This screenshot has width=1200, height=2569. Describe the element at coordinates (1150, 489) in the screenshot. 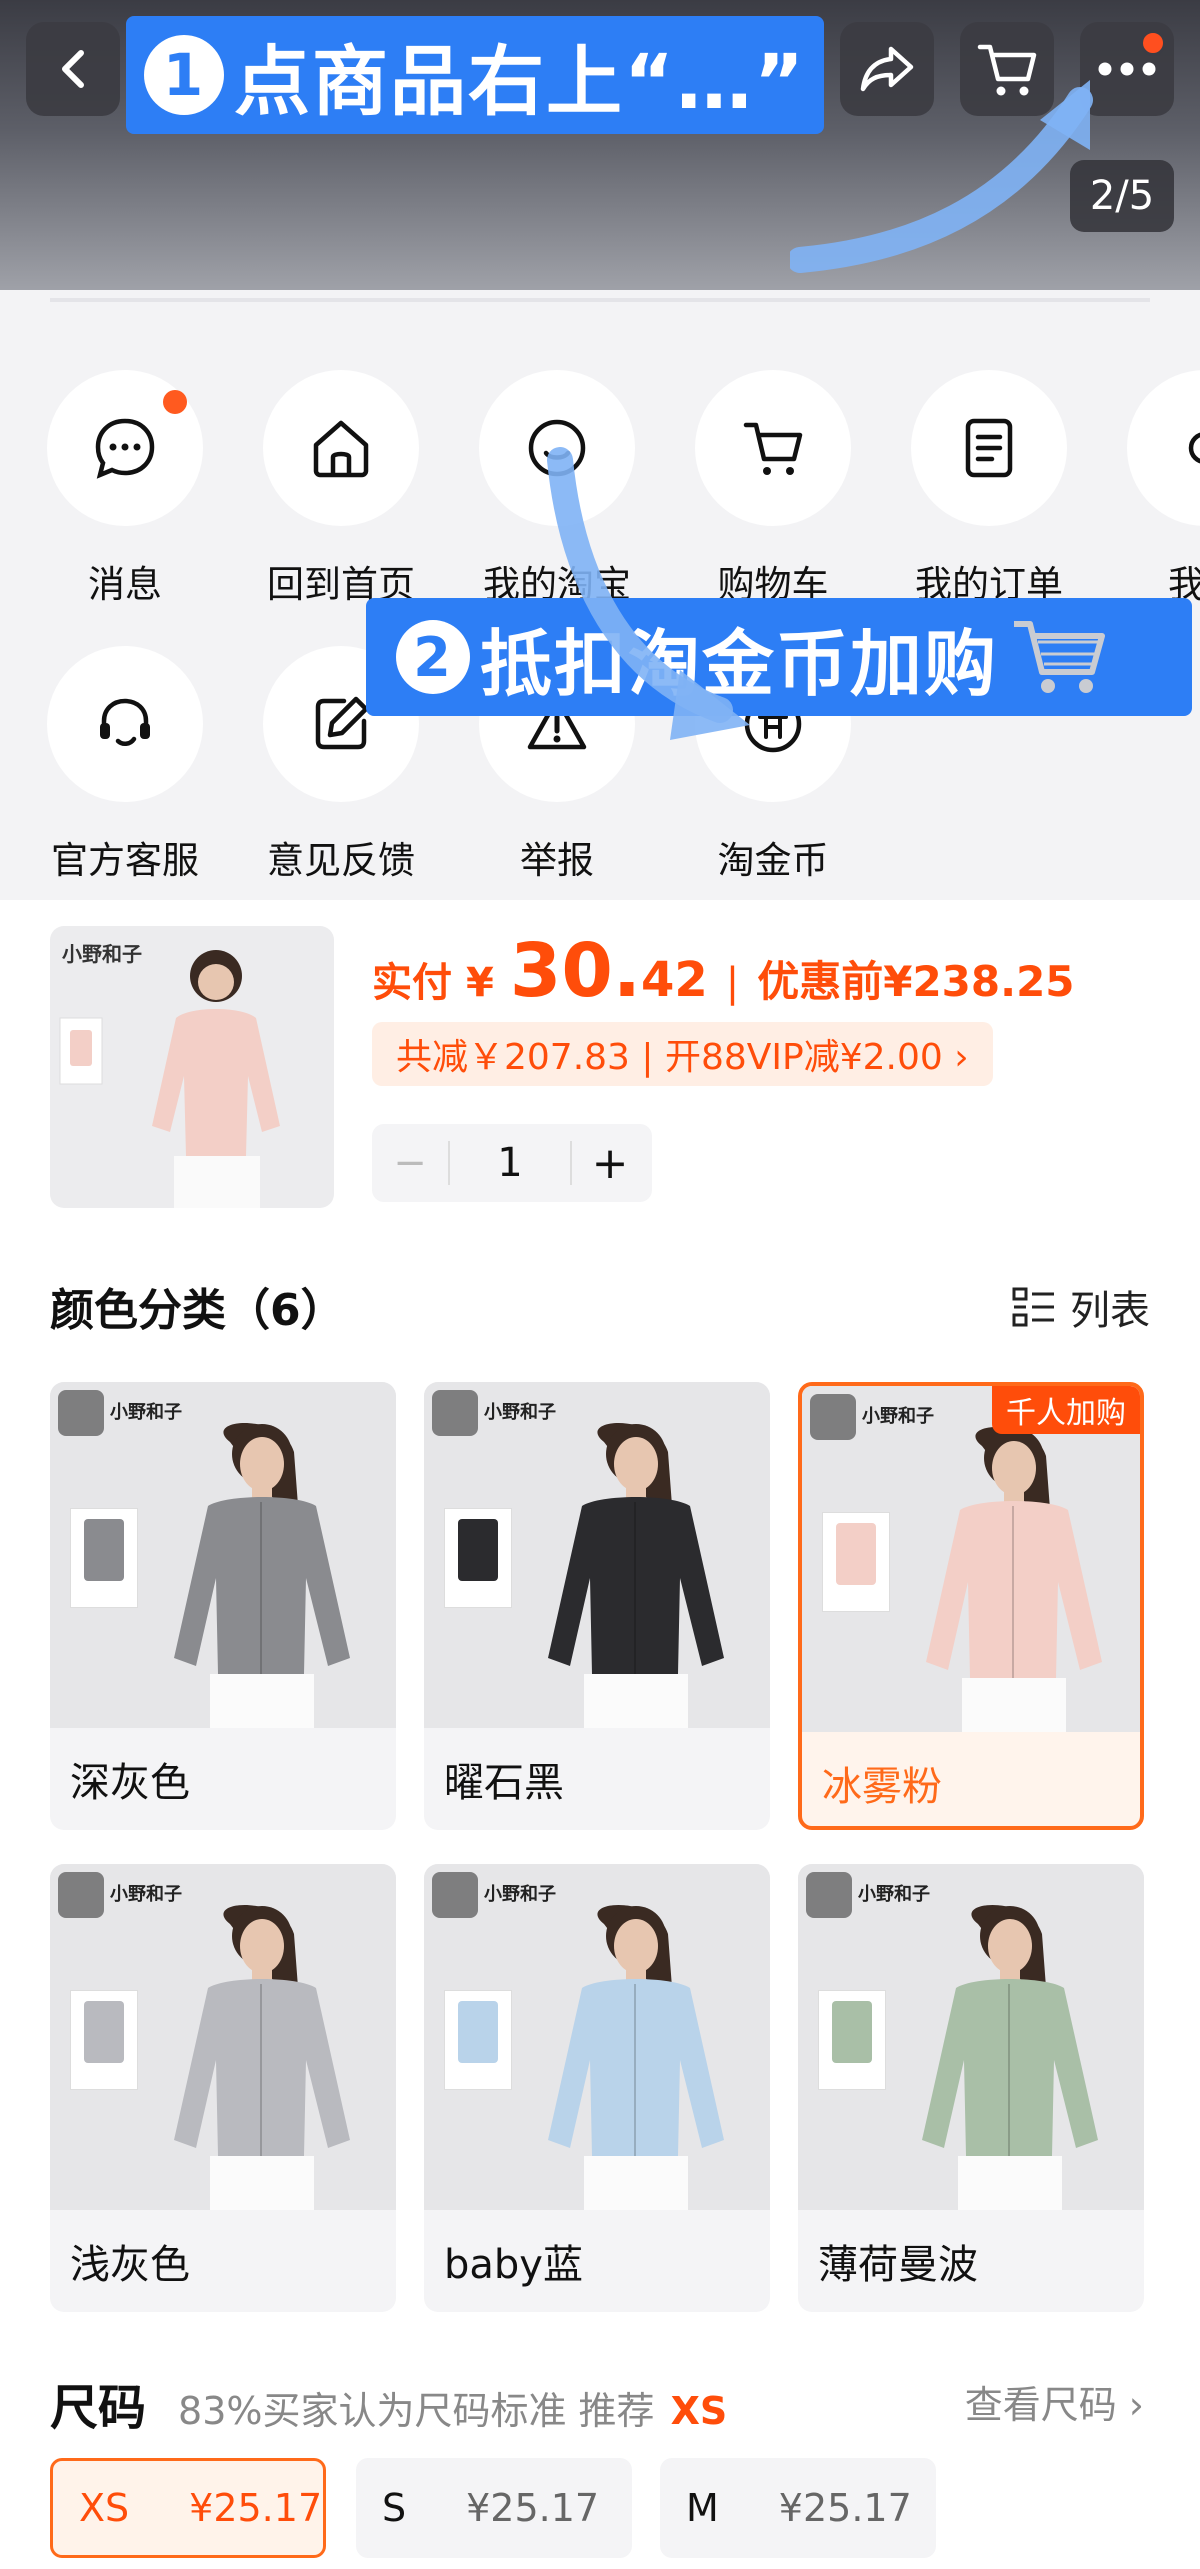

I see `menu-item-my-more: 我的` at that location.